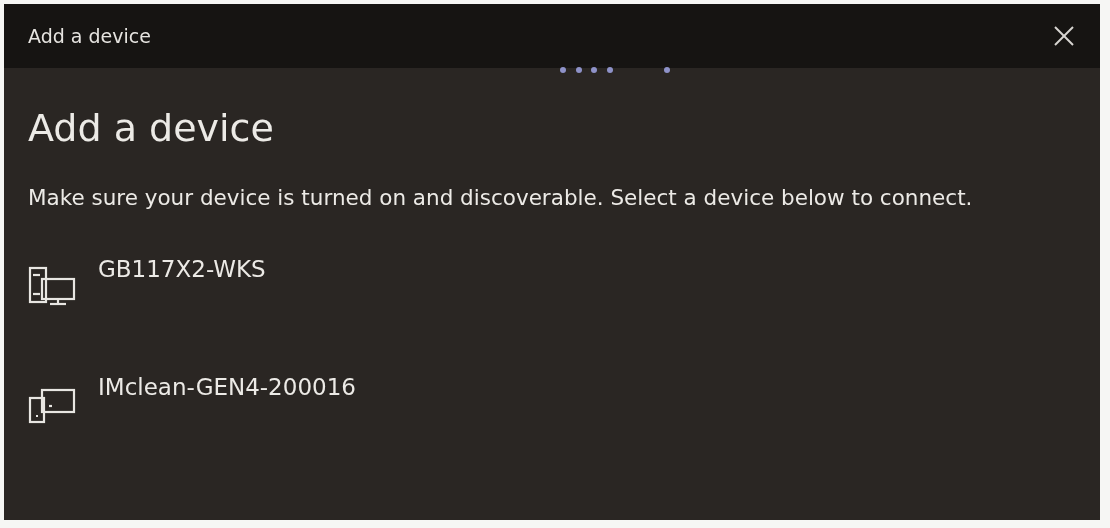 The image size is (1110, 528). What do you see at coordinates (615, 70) in the screenshot?
I see `progress-dots-icon` at bounding box center [615, 70].